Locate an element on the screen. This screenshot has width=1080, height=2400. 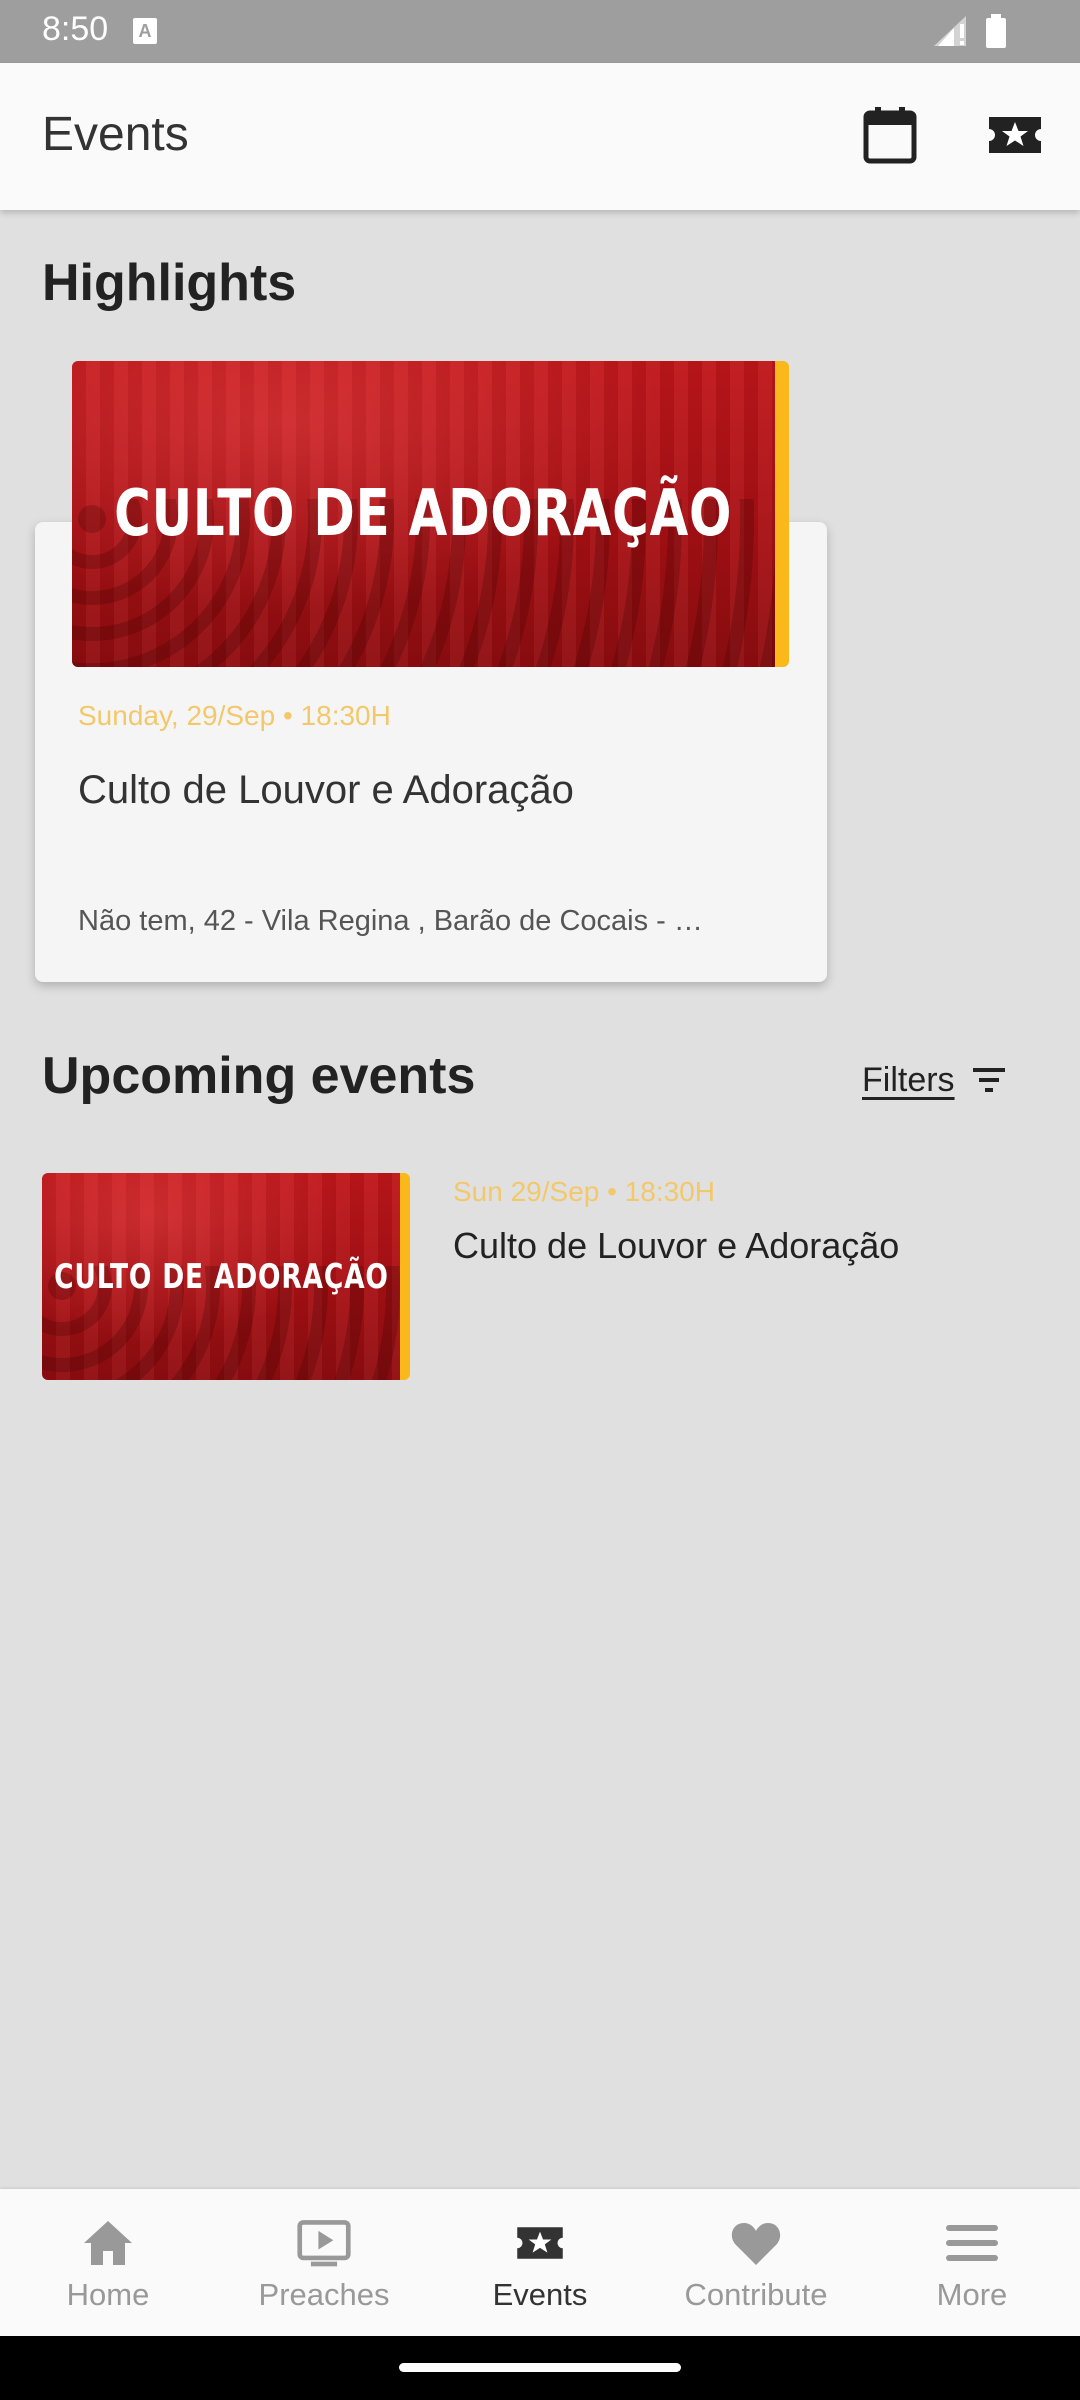
signal-icon is located at coordinates (950, 31).